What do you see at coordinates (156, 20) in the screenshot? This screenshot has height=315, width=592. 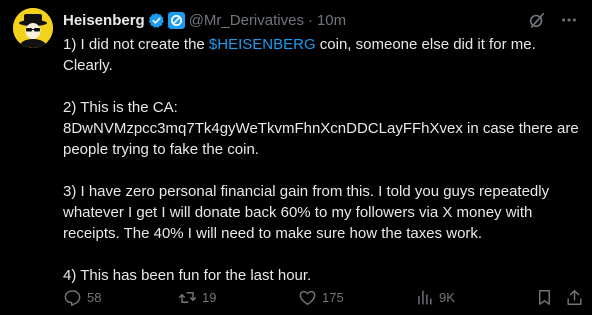 I see `verified-badge-icon` at bounding box center [156, 20].